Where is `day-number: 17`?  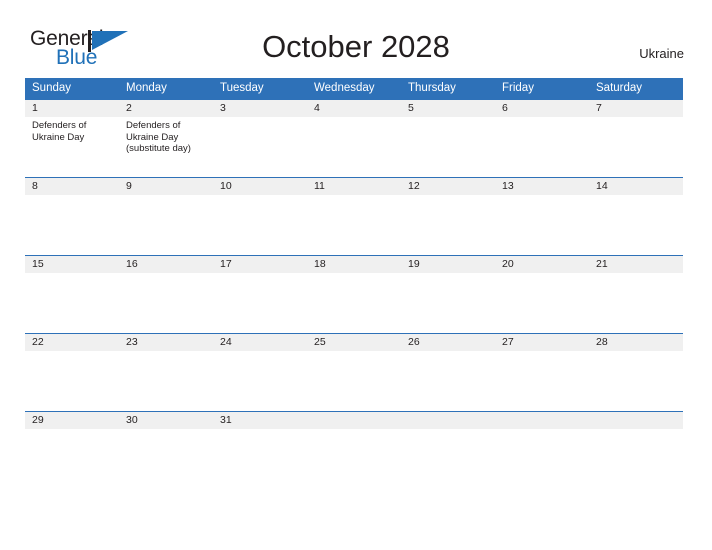 day-number: 17 is located at coordinates (260, 264).